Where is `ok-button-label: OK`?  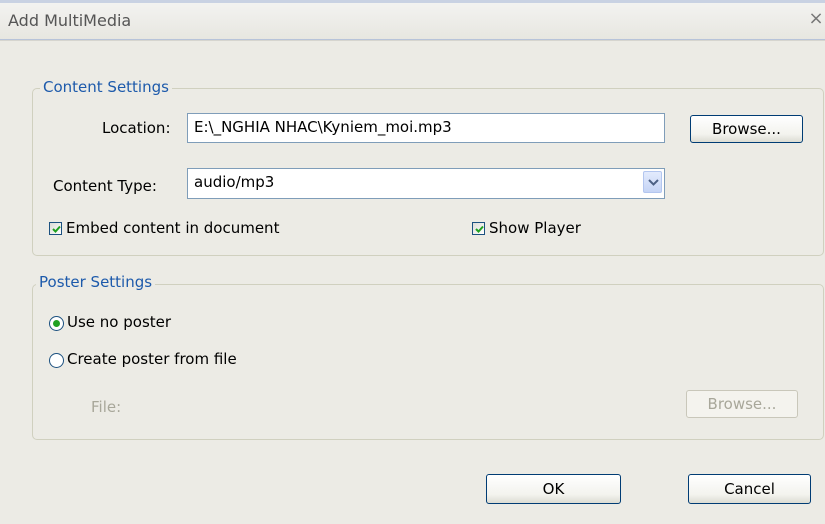 ok-button-label: OK is located at coordinates (553, 489).